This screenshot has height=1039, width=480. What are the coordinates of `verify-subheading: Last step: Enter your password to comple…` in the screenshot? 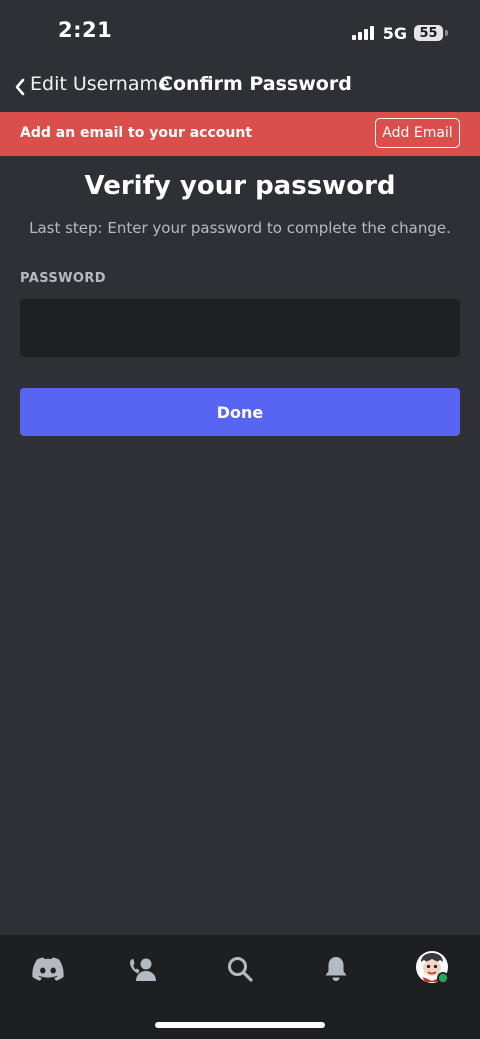 It's located at (240, 228).